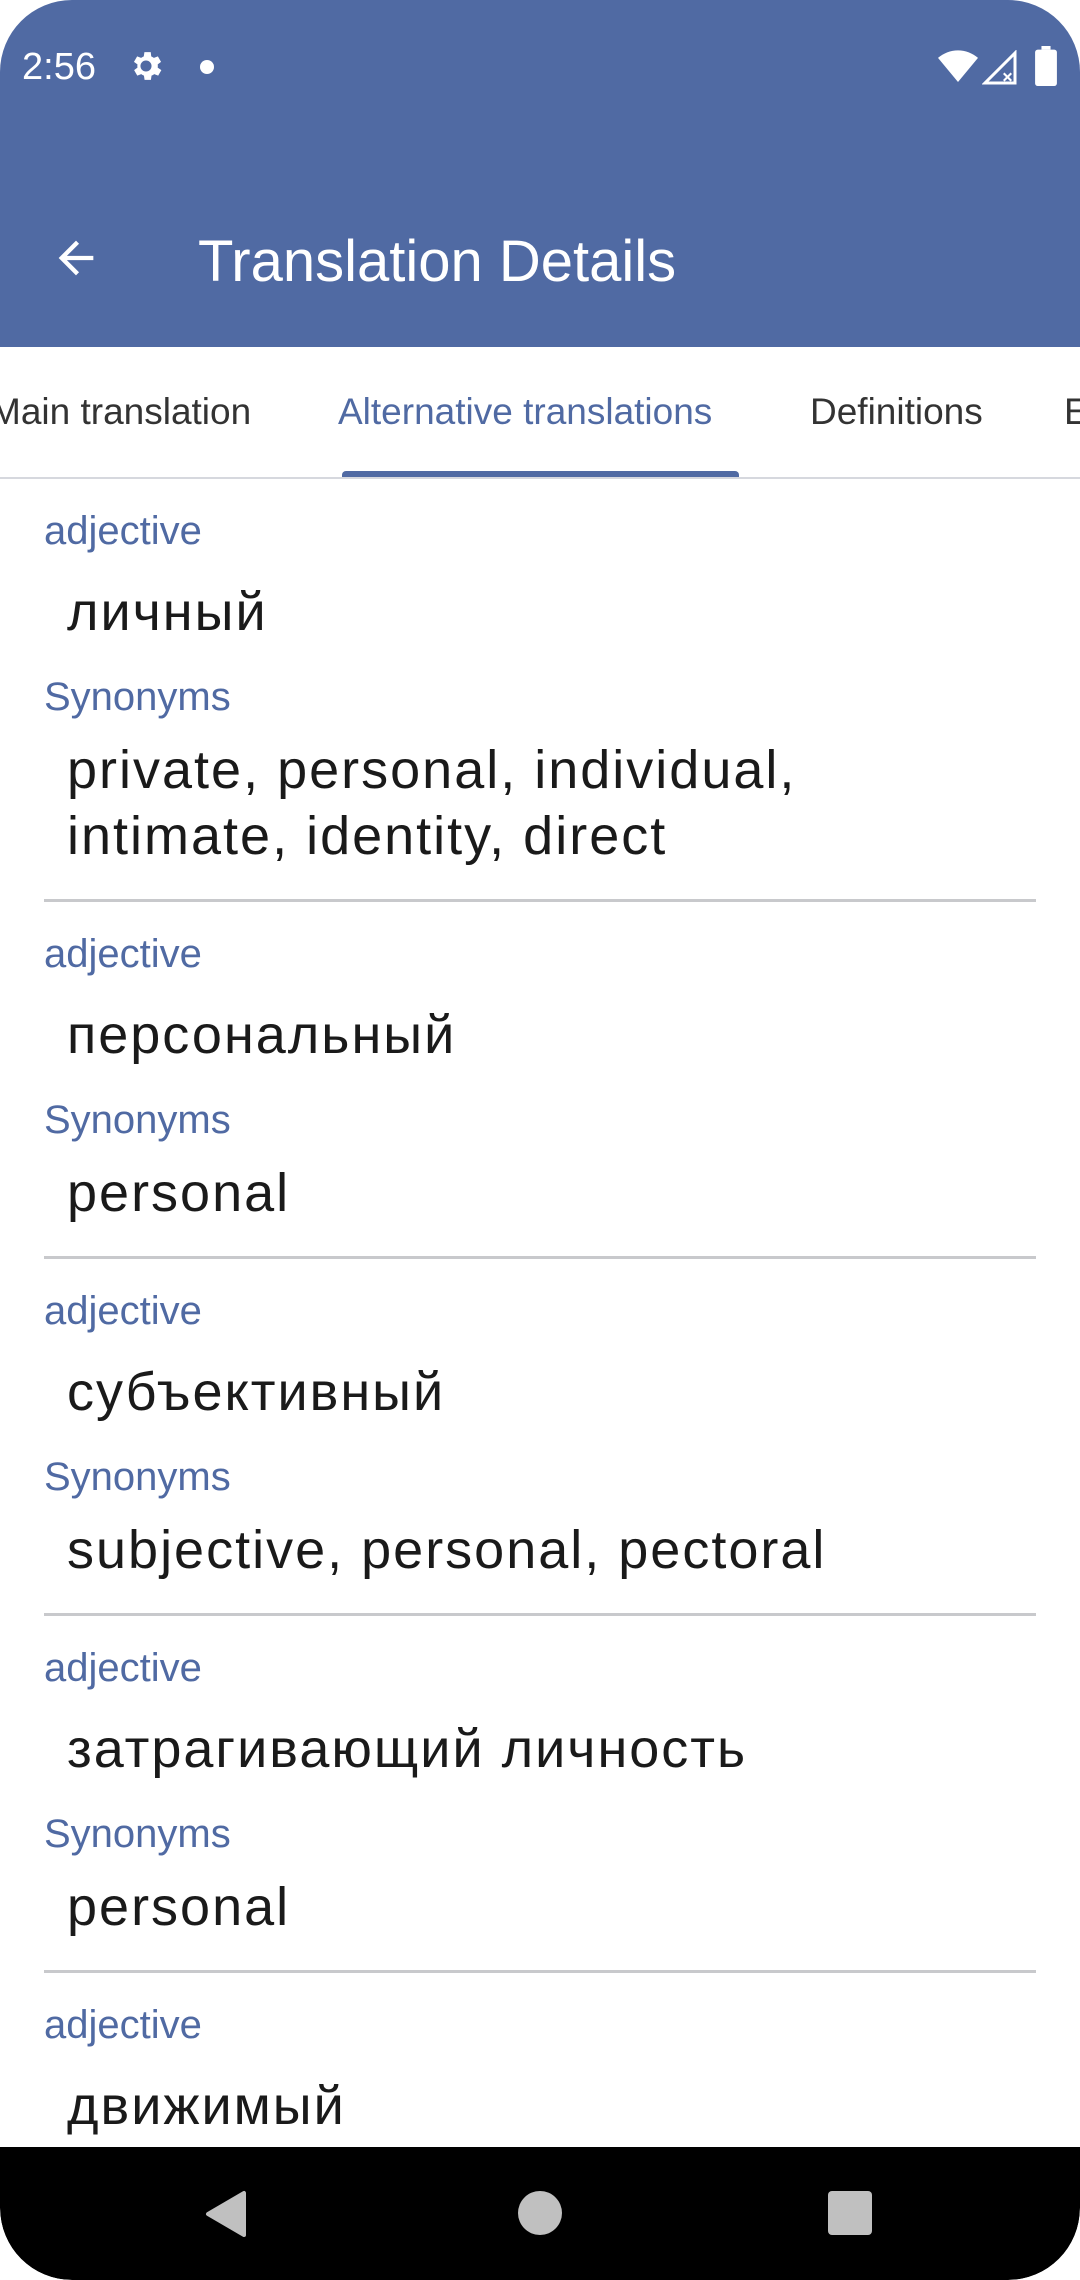 The image size is (1080, 2280). I want to click on cellular-signal-icon, so click(999, 67).